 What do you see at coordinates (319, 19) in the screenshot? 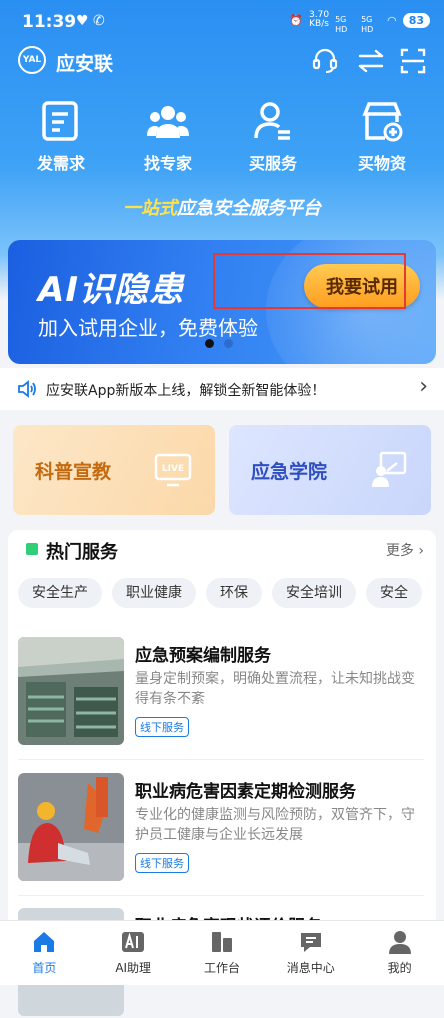
I see `network-speed: 3.70 KB/s` at bounding box center [319, 19].